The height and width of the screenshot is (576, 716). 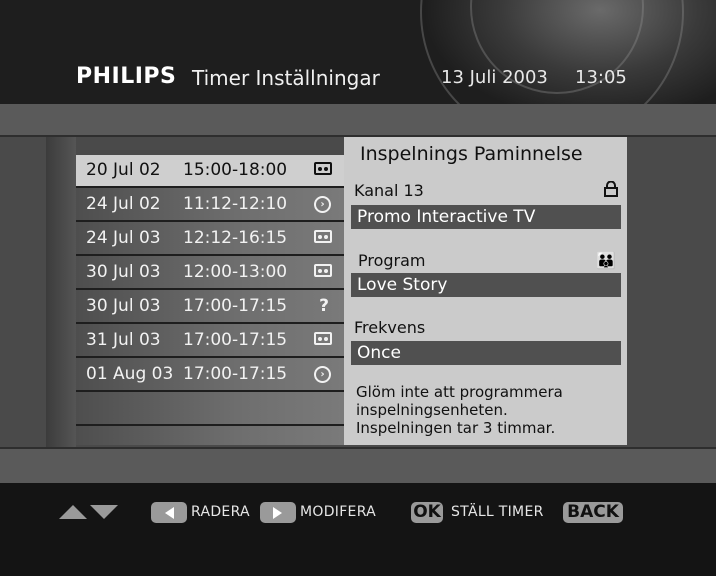 I want to click on top-divider-band, so click(x=358, y=120).